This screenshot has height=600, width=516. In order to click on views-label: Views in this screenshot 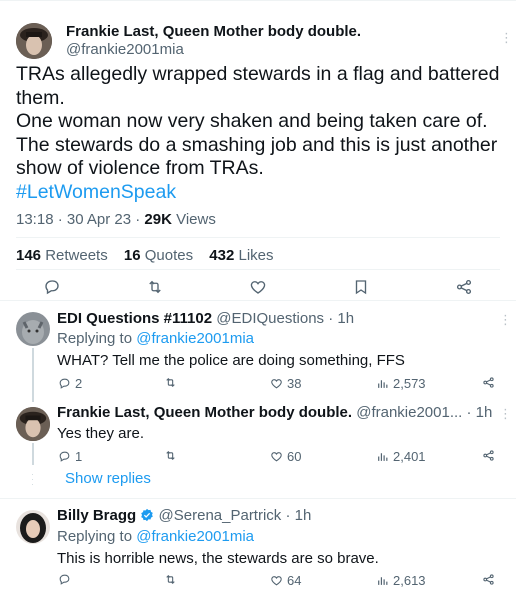, I will do `click(193, 219)`.